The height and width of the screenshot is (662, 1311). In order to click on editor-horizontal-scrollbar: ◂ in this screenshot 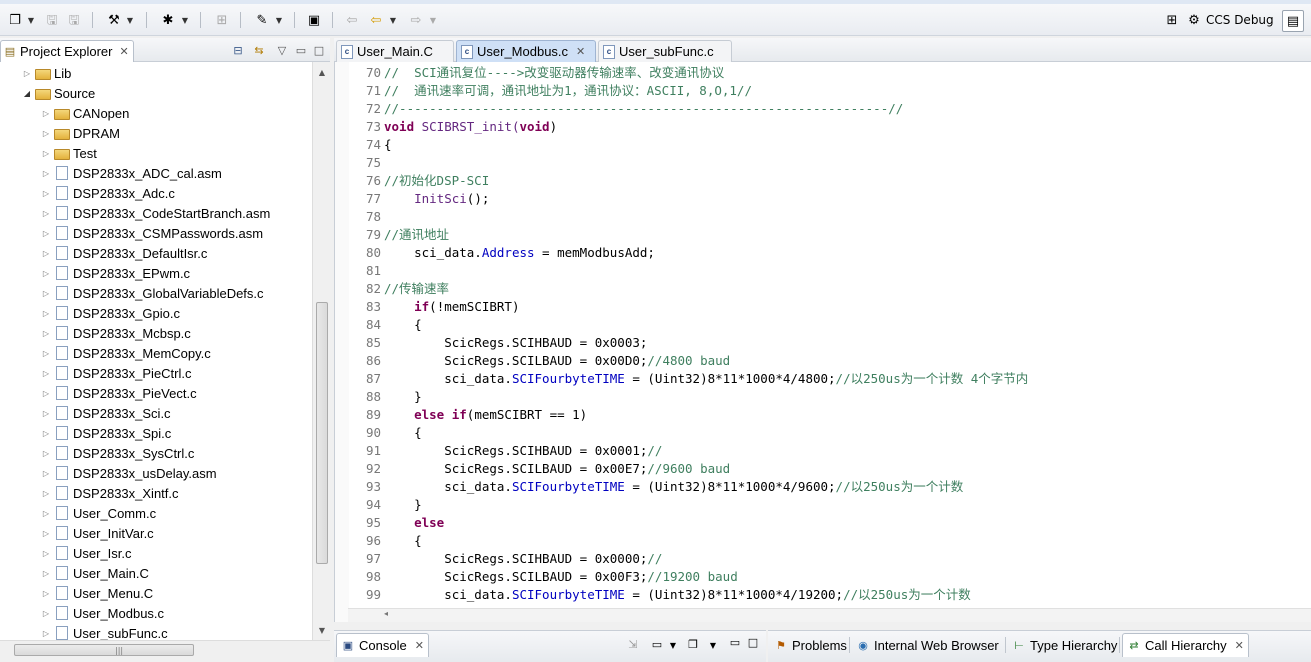, I will do `click(829, 615)`.